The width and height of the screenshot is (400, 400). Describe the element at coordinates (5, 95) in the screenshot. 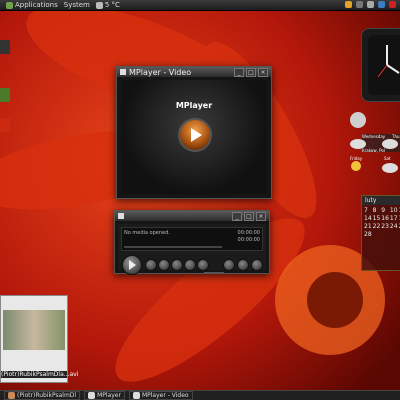

I see `desktop-icon-image` at that location.